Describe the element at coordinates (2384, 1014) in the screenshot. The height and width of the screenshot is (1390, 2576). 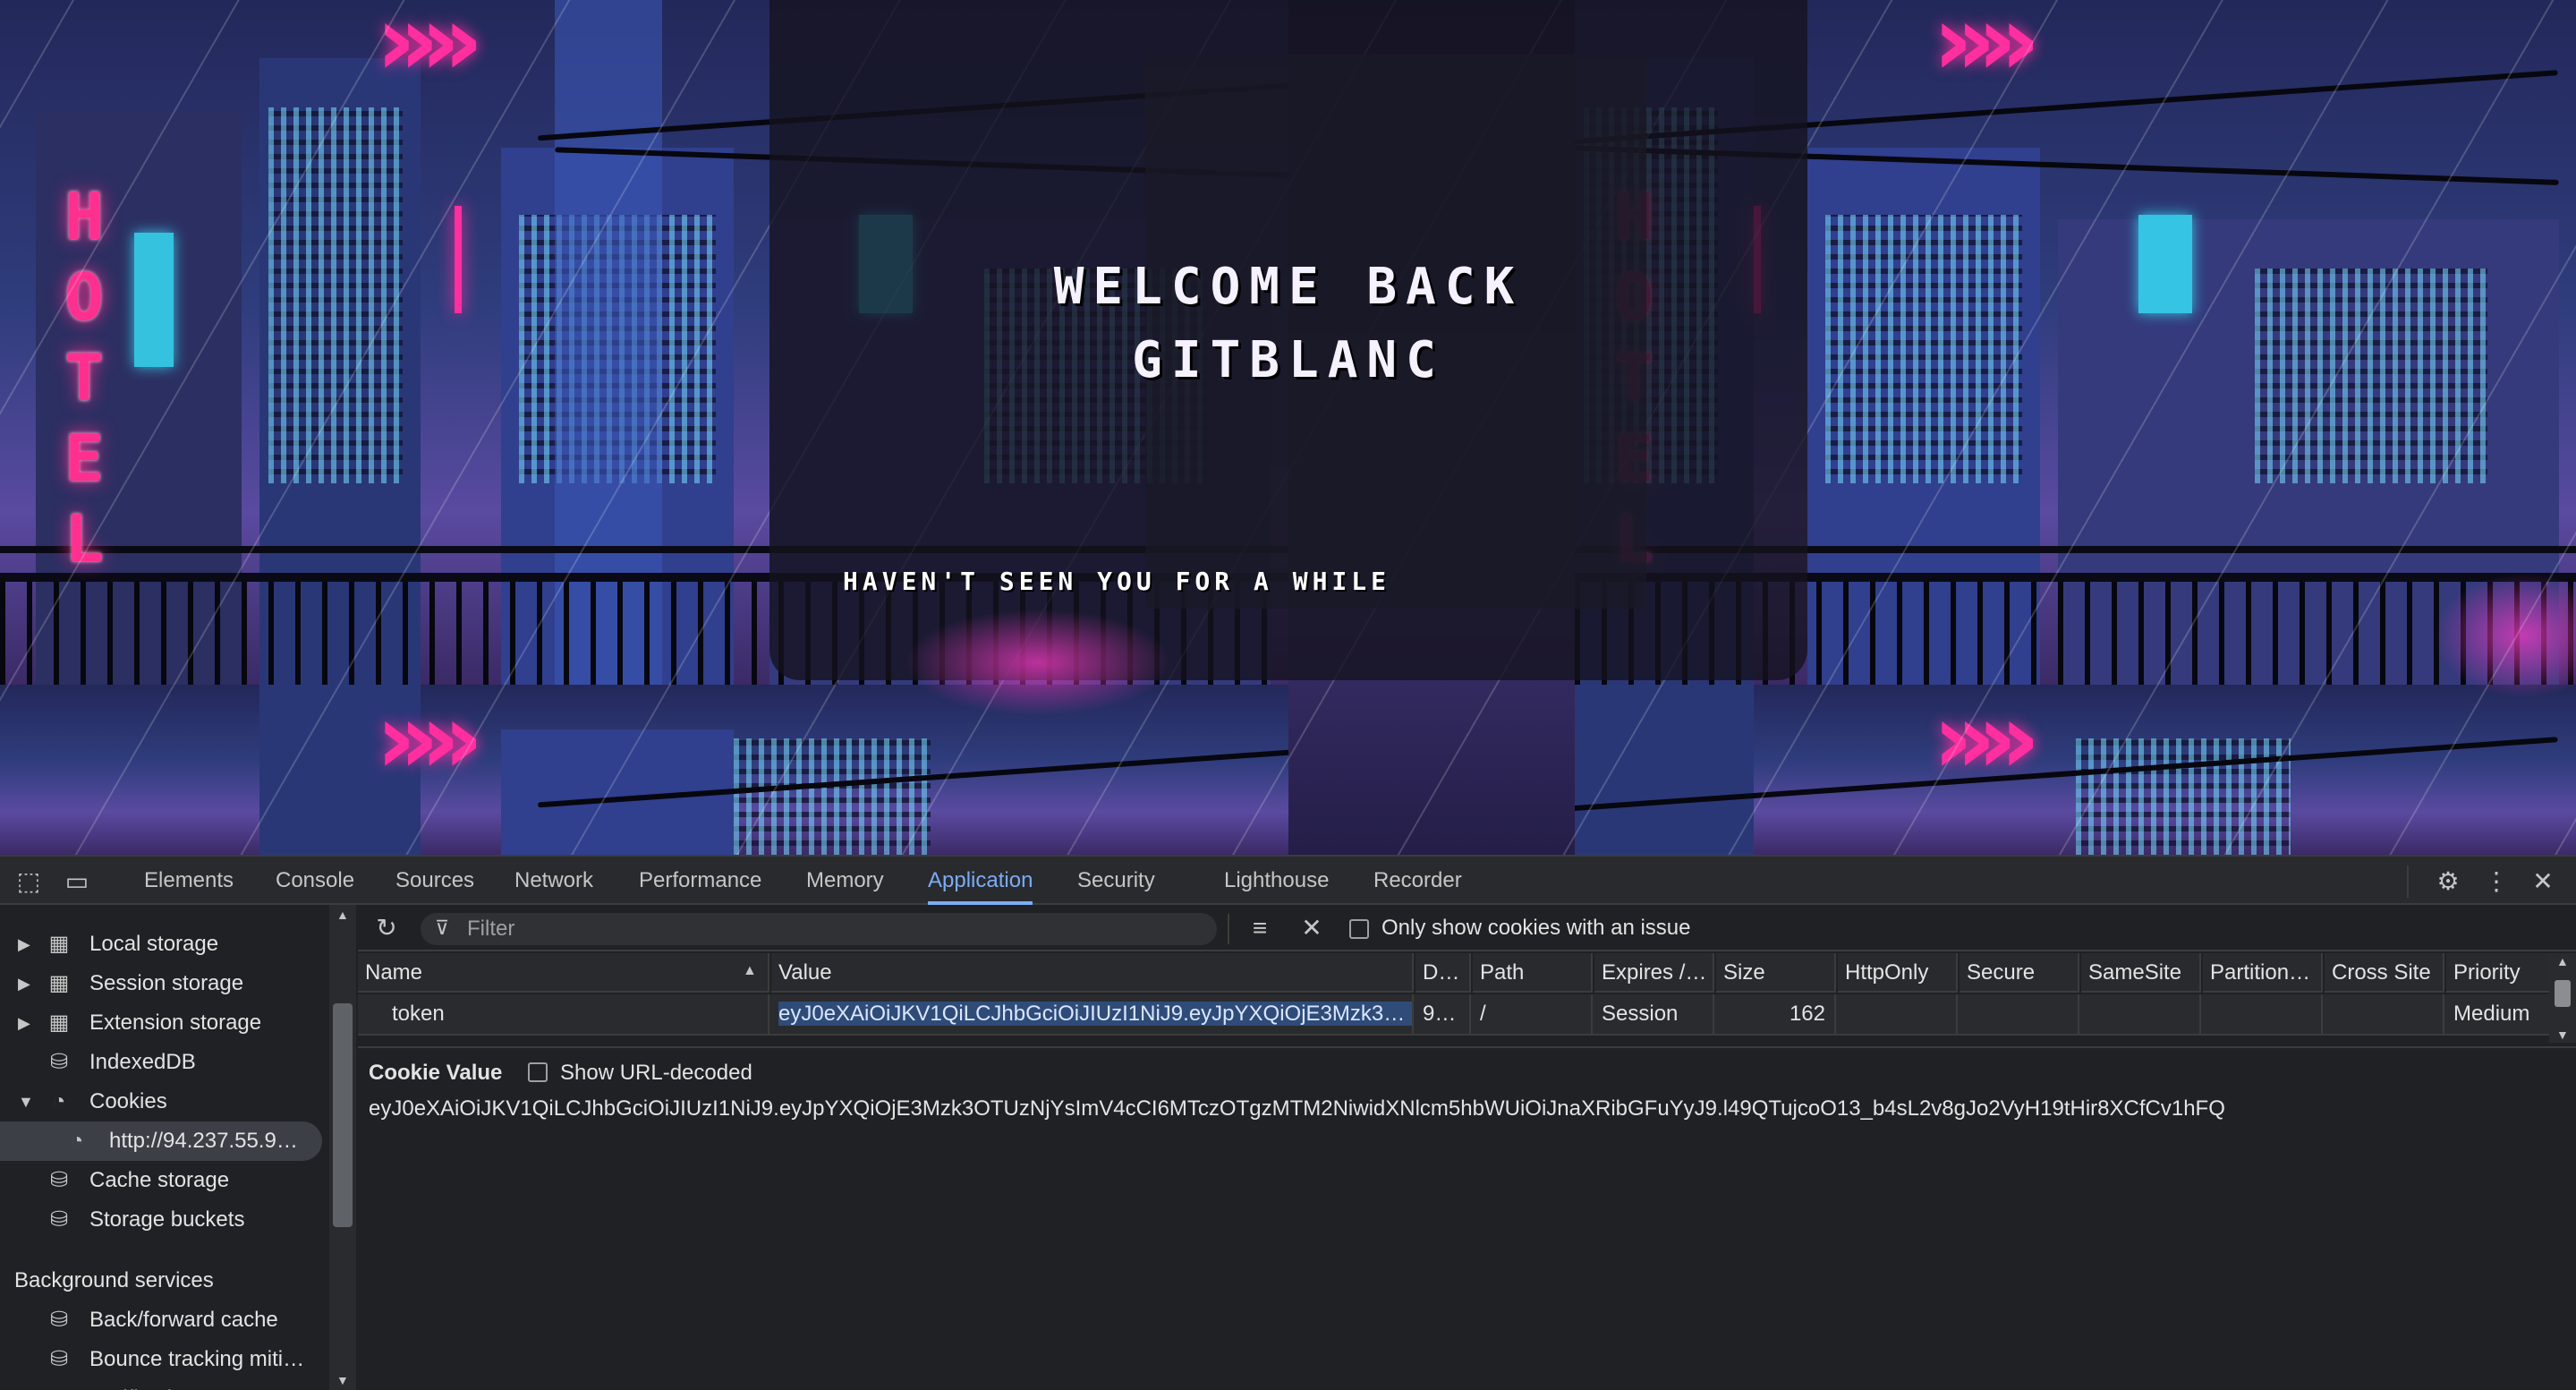
I see `cell-cross-site` at that location.